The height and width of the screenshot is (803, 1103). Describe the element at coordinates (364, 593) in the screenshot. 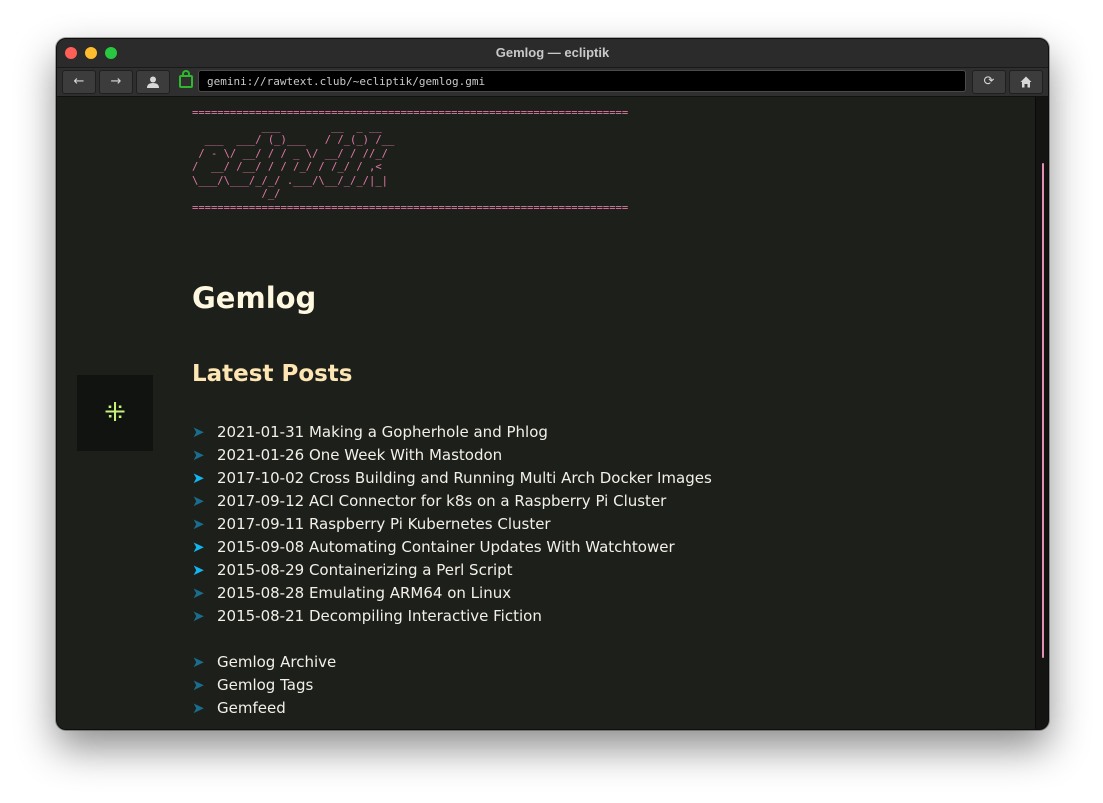

I see `post-link-label: 2015-08-28 Emulating ARM64 on Linux` at that location.